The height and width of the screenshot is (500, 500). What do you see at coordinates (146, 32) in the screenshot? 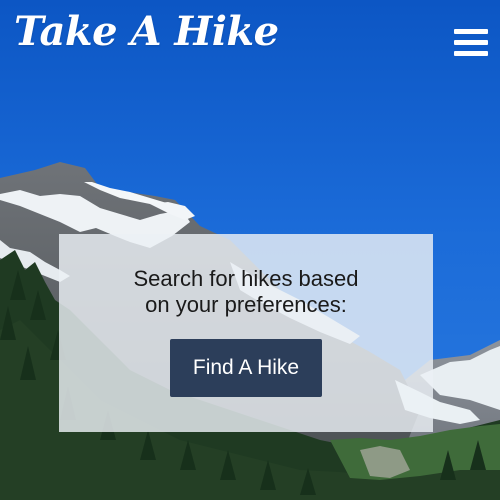
I see `site-logo: Take A Hike` at bounding box center [146, 32].